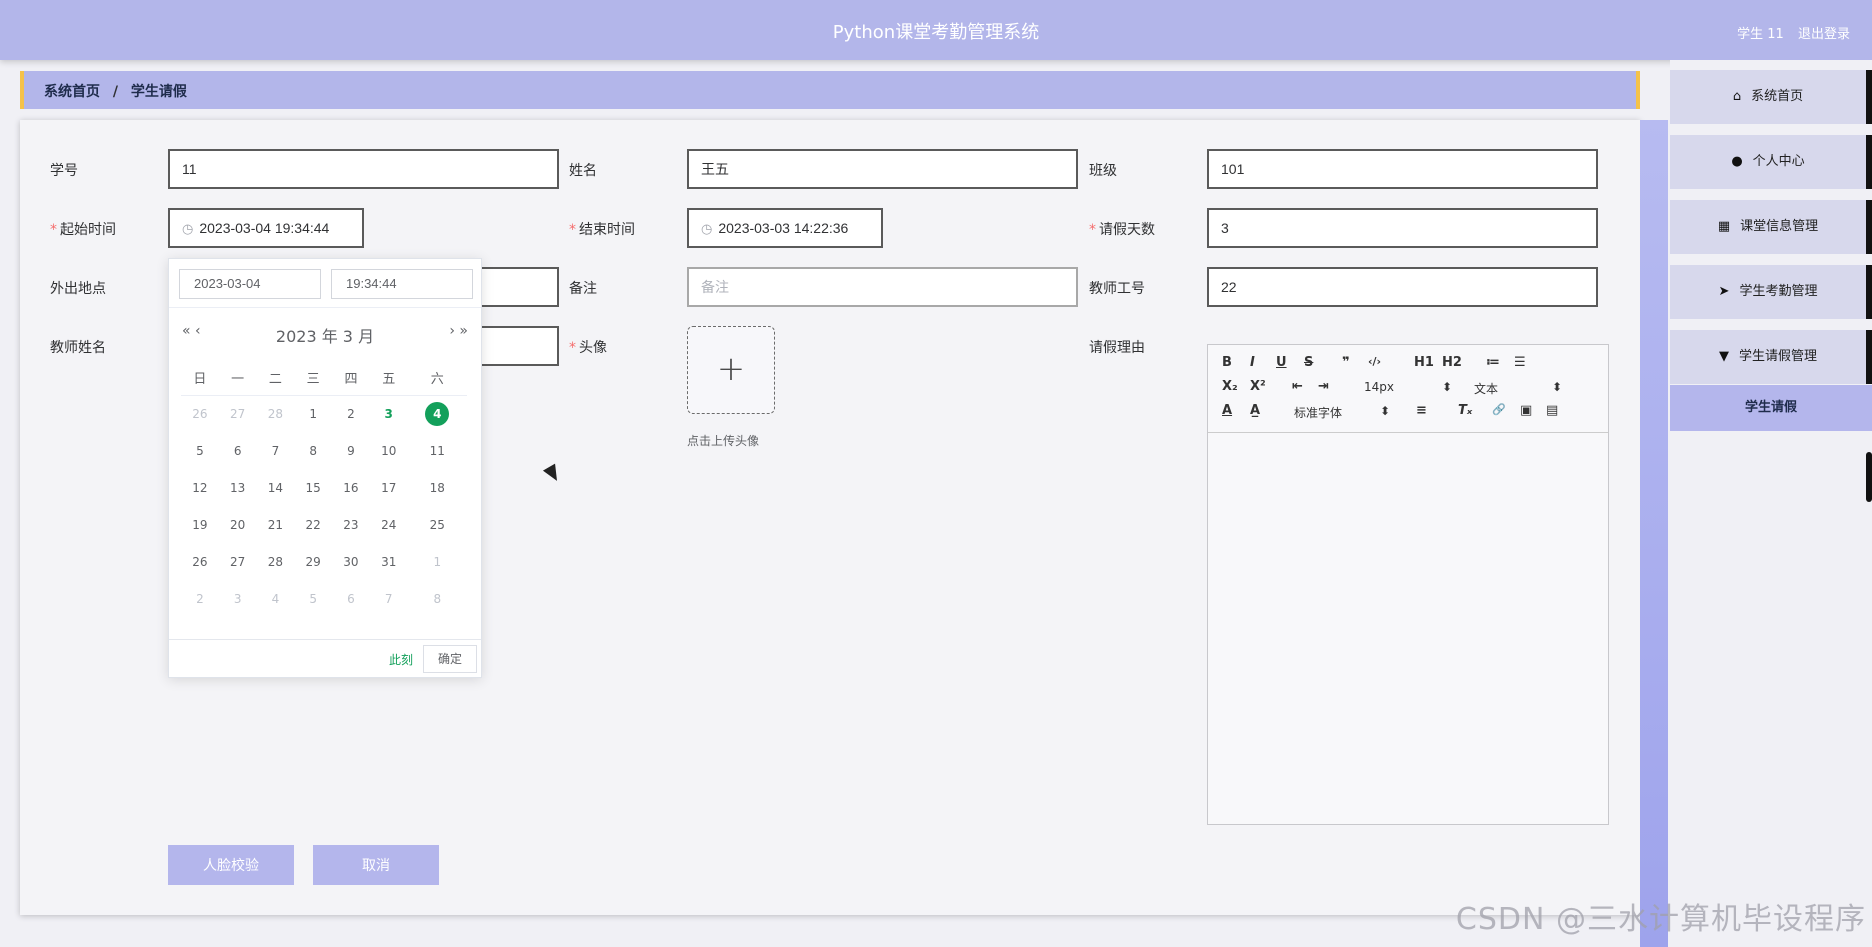 The height and width of the screenshot is (947, 1872). What do you see at coordinates (313, 561) in the screenshot?
I see `calendar-day: 29` at bounding box center [313, 561].